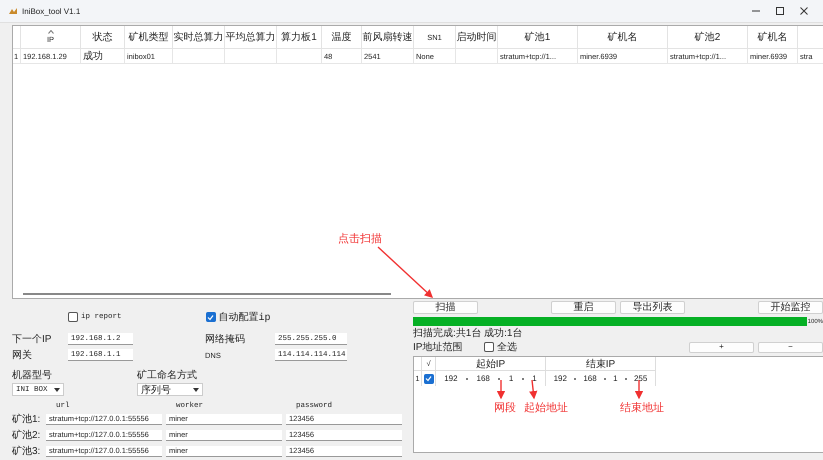 The image size is (823, 460). I want to click on column-header: 平均总算力, so click(251, 37).